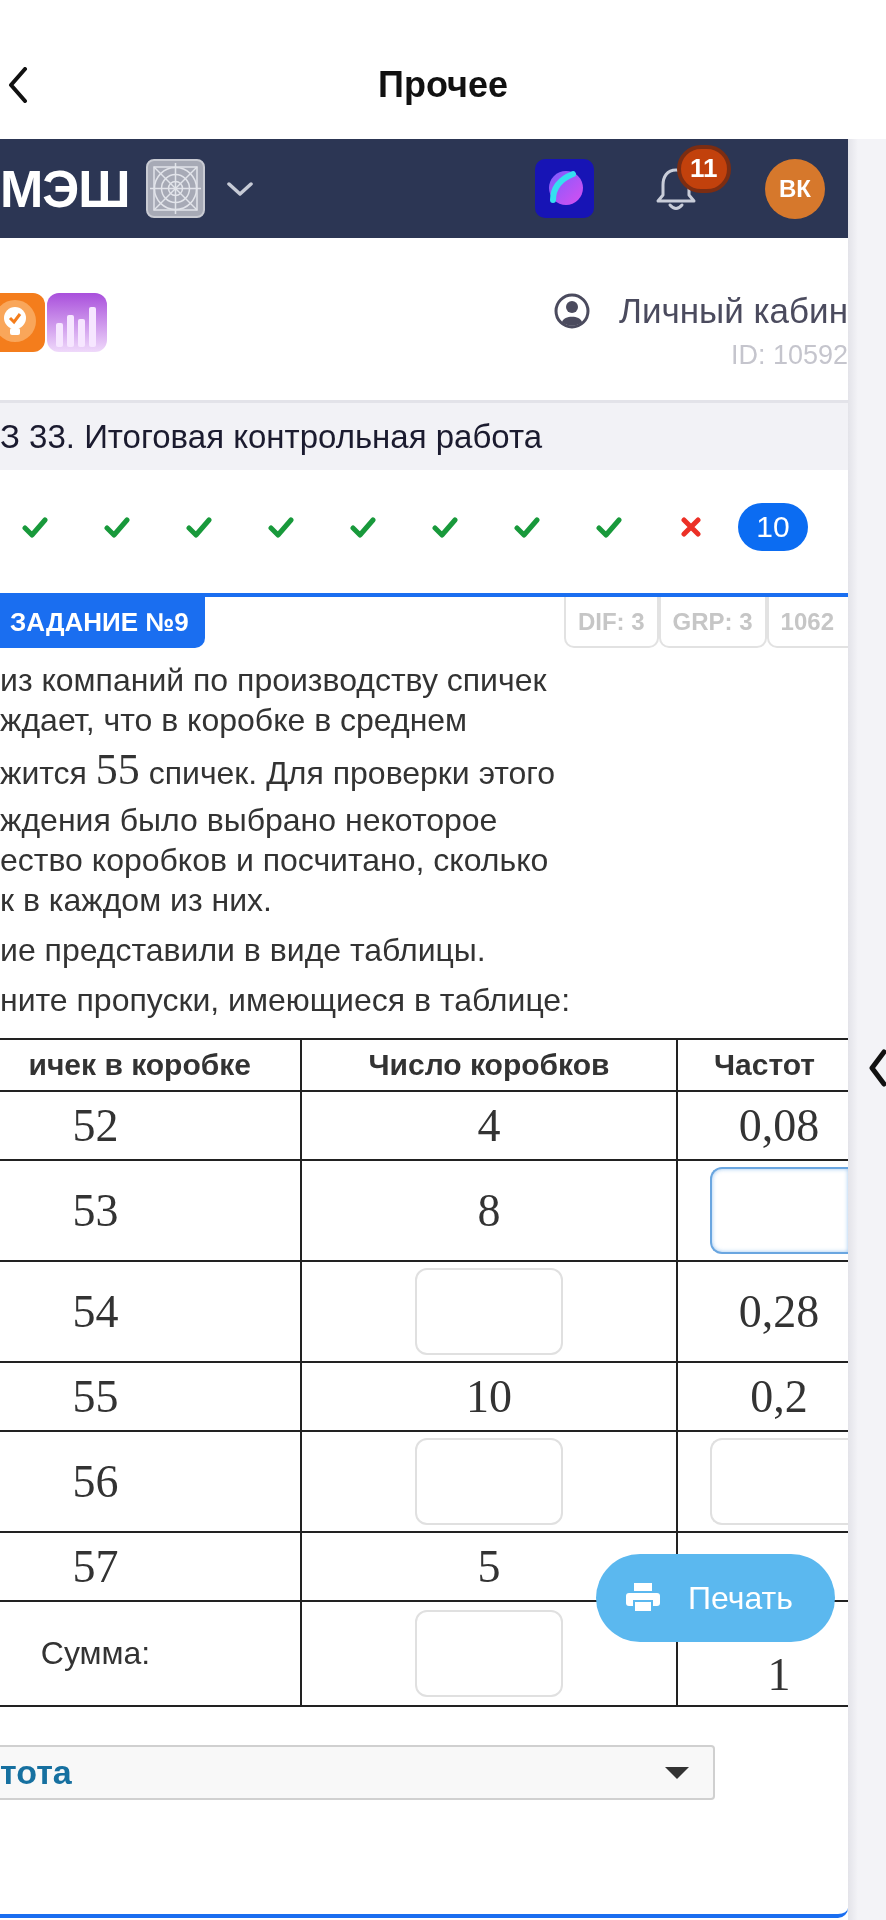 This screenshot has height=1920, width=886. Describe the element at coordinates (65, 188) in the screenshot. I see `logo-text: МЭШ` at that location.